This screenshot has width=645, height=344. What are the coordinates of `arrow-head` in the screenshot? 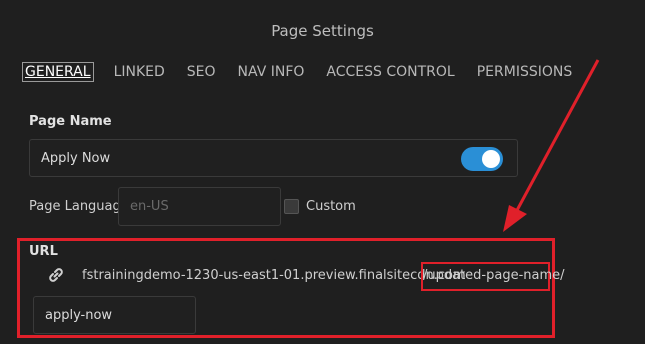 It's located at (515, 218).